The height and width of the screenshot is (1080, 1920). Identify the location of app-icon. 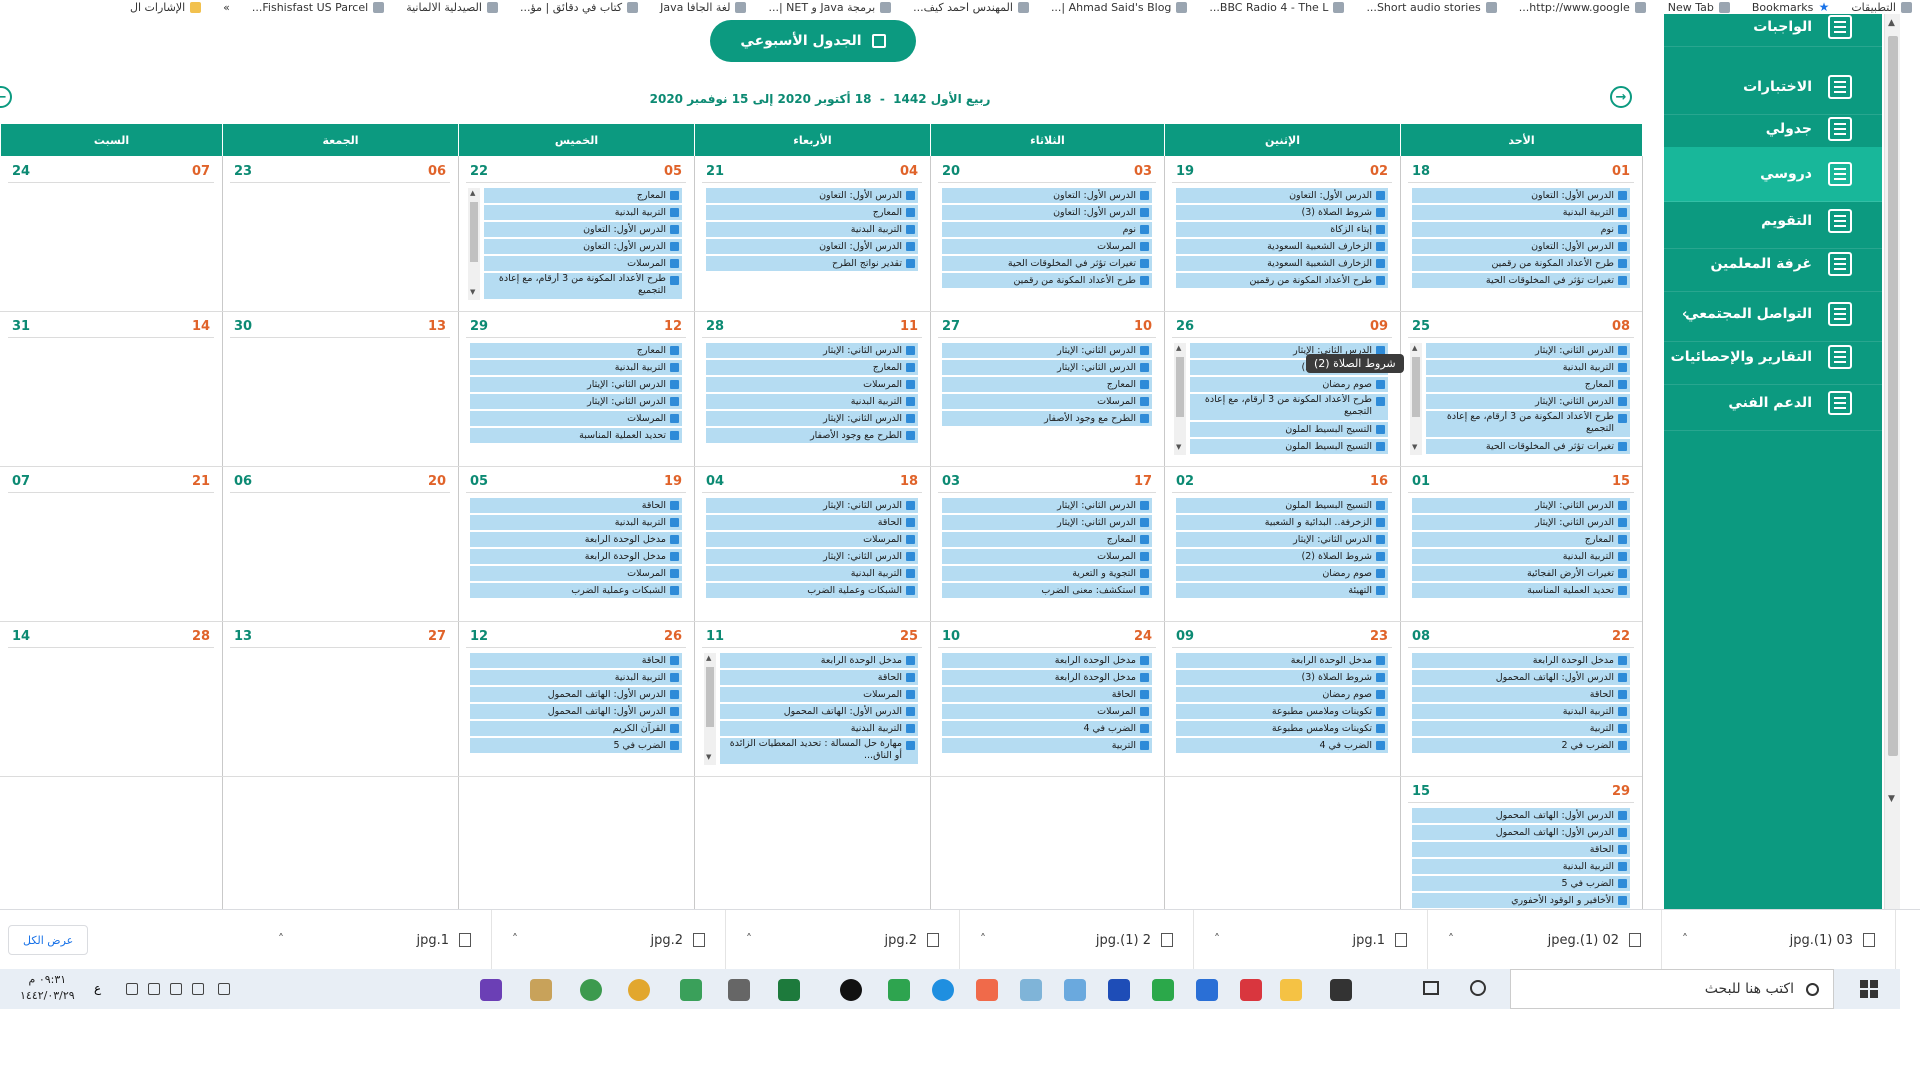
(987, 990).